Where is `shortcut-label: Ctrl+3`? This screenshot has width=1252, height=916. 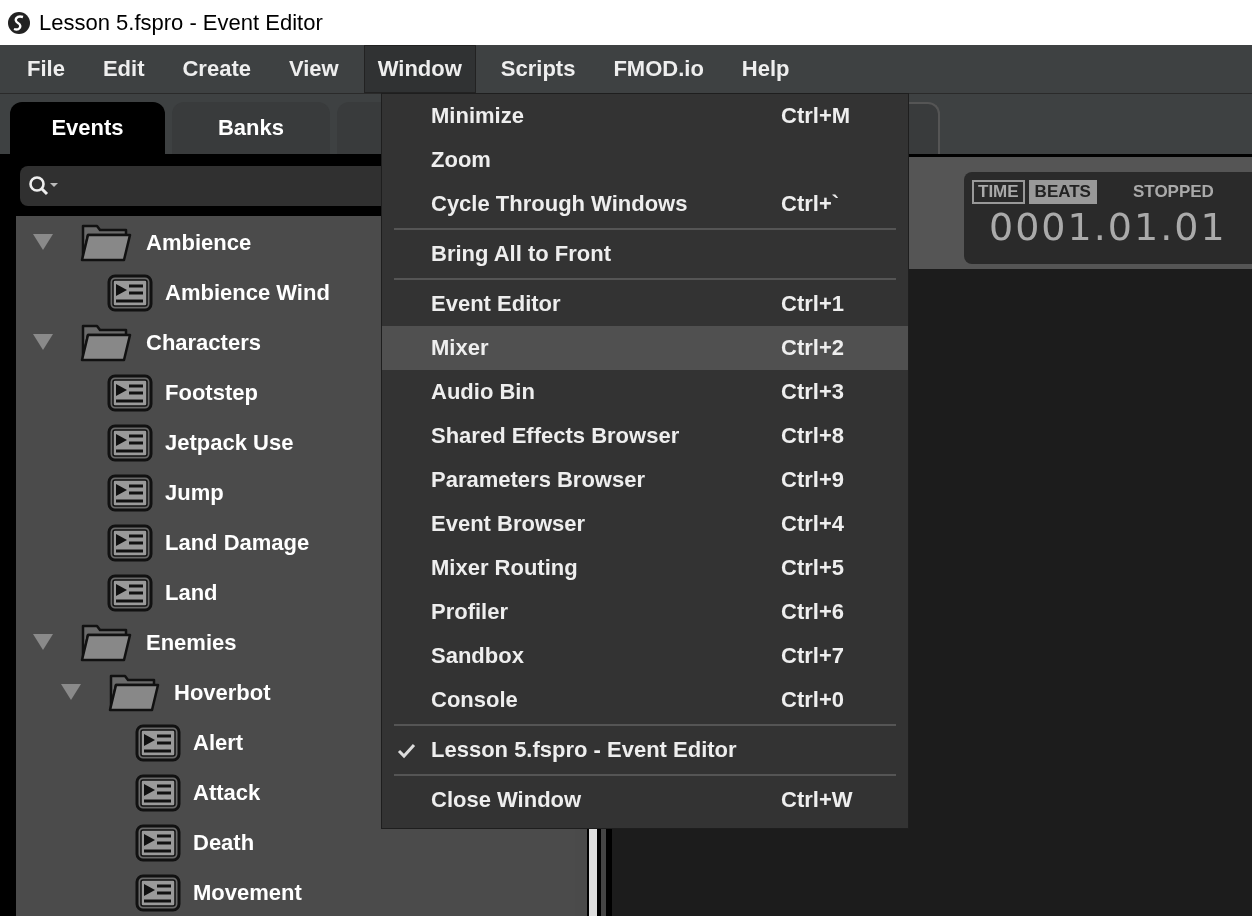 shortcut-label: Ctrl+3 is located at coordinates (812, 392).